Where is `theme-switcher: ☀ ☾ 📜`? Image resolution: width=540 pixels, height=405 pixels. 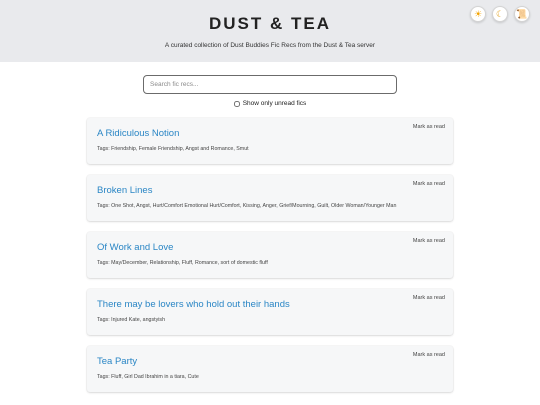
theme-switcher: ☀ ☾ 📜 is located at coordinates (500, 14).